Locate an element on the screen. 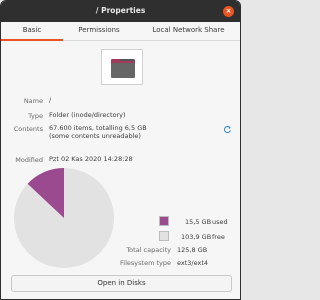 The width and height of the screenshot is (320, 300). used-swatch is located at coordinates (164, 221).